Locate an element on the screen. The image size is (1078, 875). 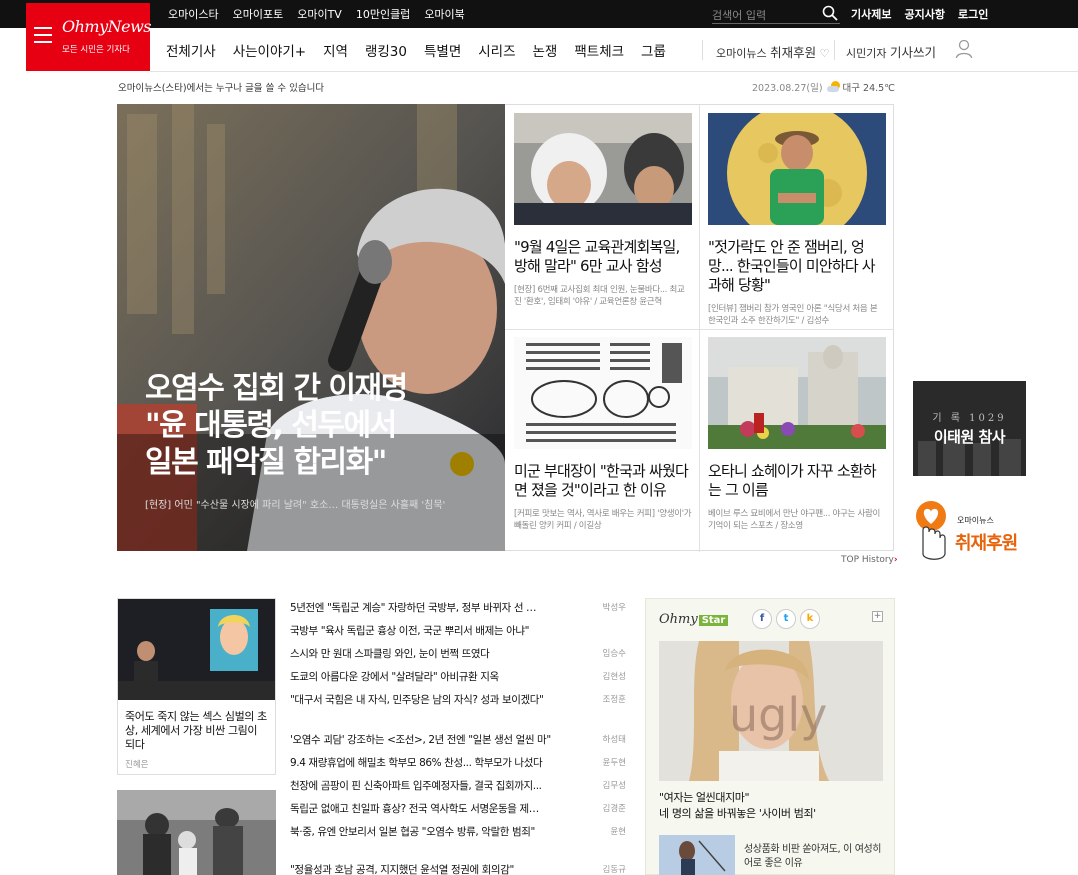
user-icon is located at coordinates (964, 49).